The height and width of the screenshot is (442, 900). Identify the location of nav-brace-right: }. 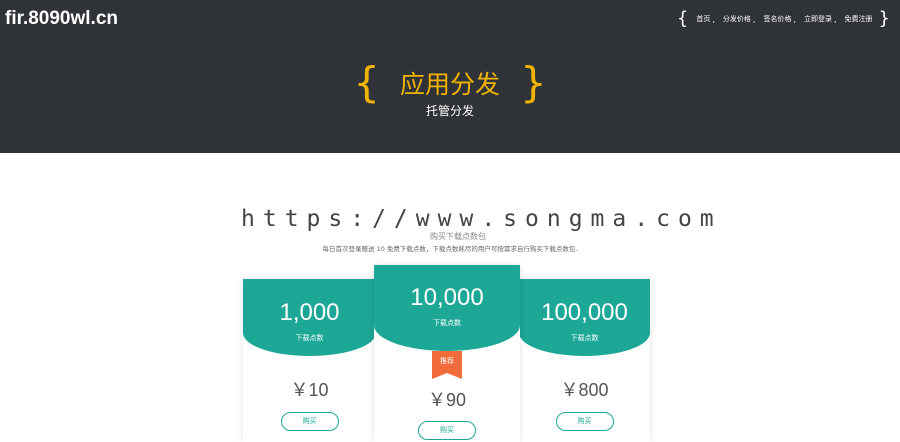
(884, 18).